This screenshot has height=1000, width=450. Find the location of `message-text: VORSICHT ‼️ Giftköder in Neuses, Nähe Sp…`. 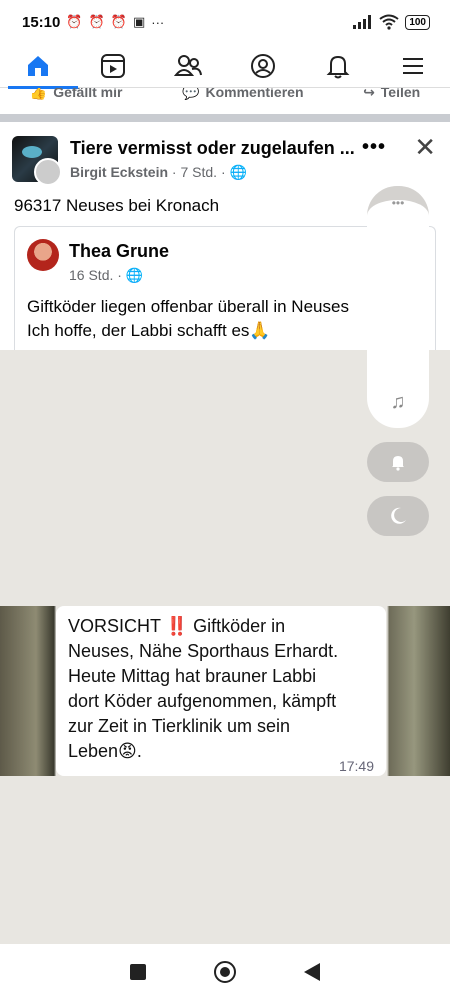

message-text: VORSICHT ‼️ Giftköder in Neuses, Nähe Sp… is located at coordinates (203, 688).